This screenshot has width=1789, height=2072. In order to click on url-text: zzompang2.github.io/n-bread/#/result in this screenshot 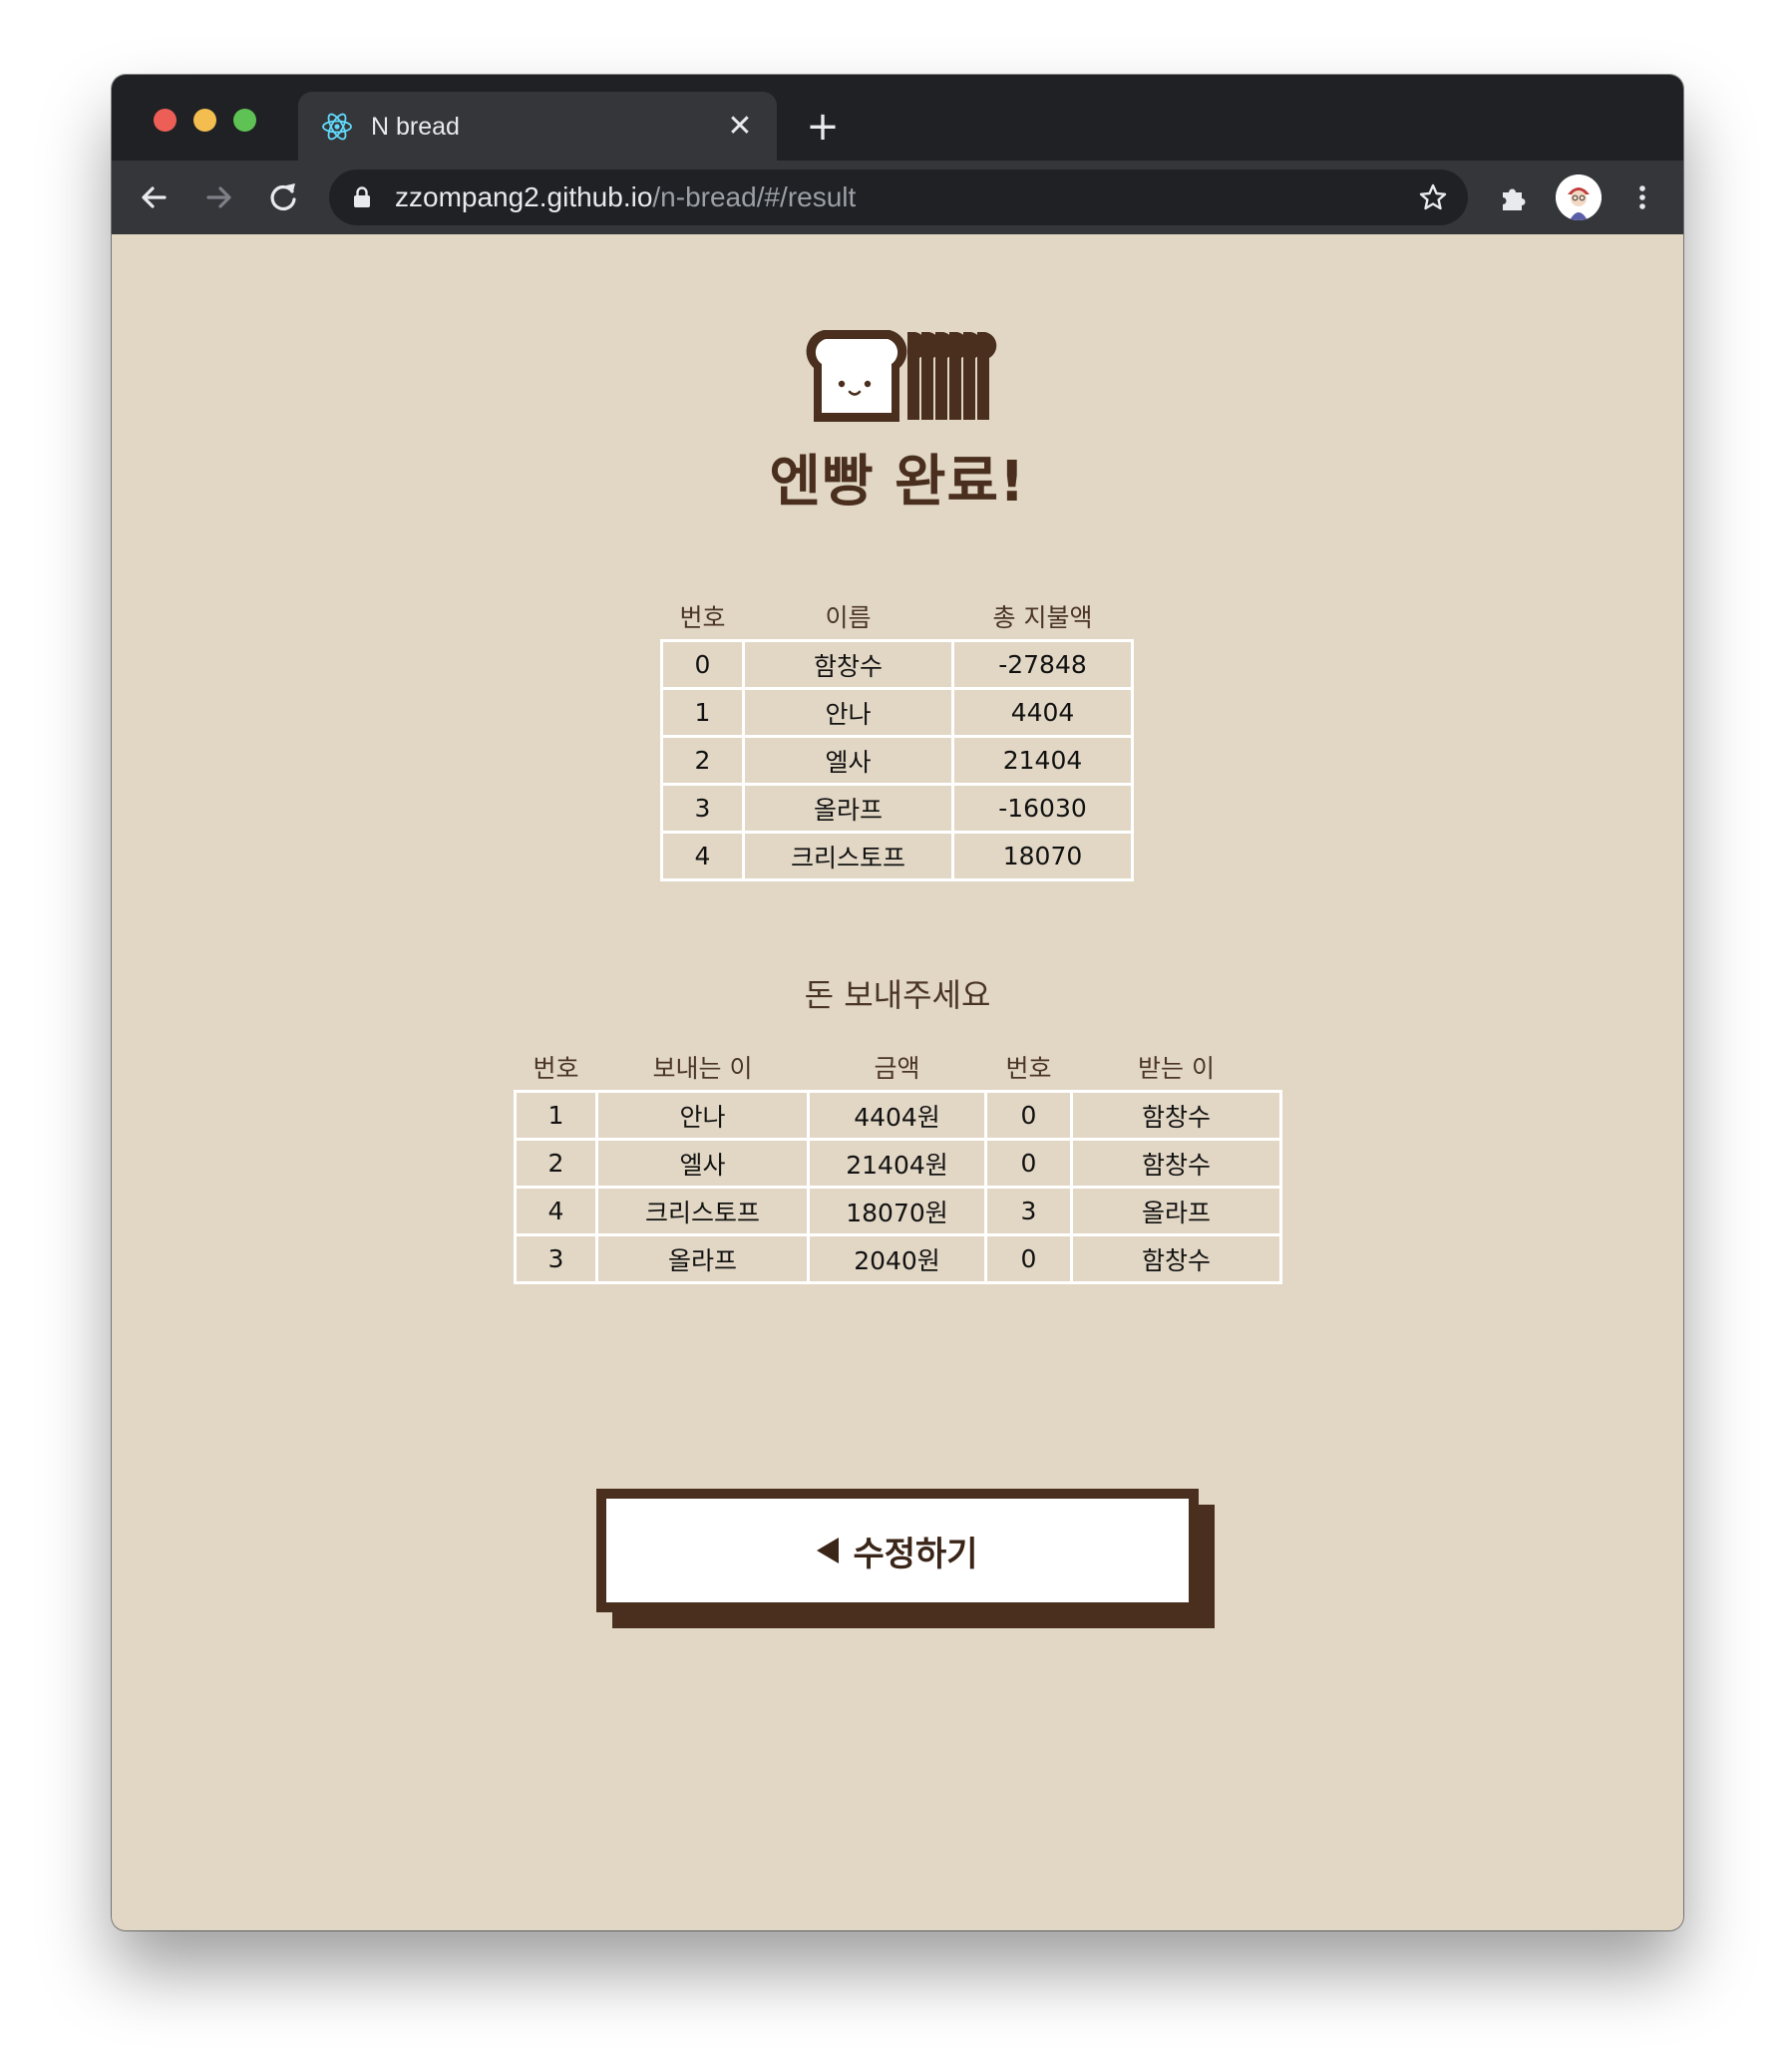, I will do `click(625, 197)`.